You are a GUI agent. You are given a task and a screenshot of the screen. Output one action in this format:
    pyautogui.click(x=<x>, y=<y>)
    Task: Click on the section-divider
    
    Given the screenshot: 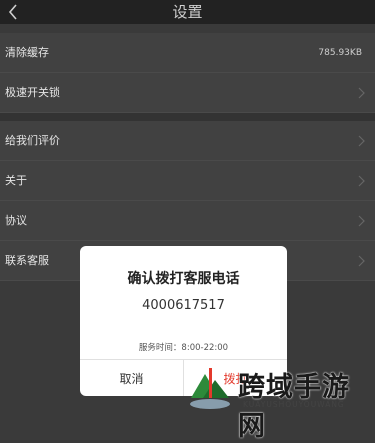 What is the action you would take?
    pyautogui.click(x=187, y=117)
    